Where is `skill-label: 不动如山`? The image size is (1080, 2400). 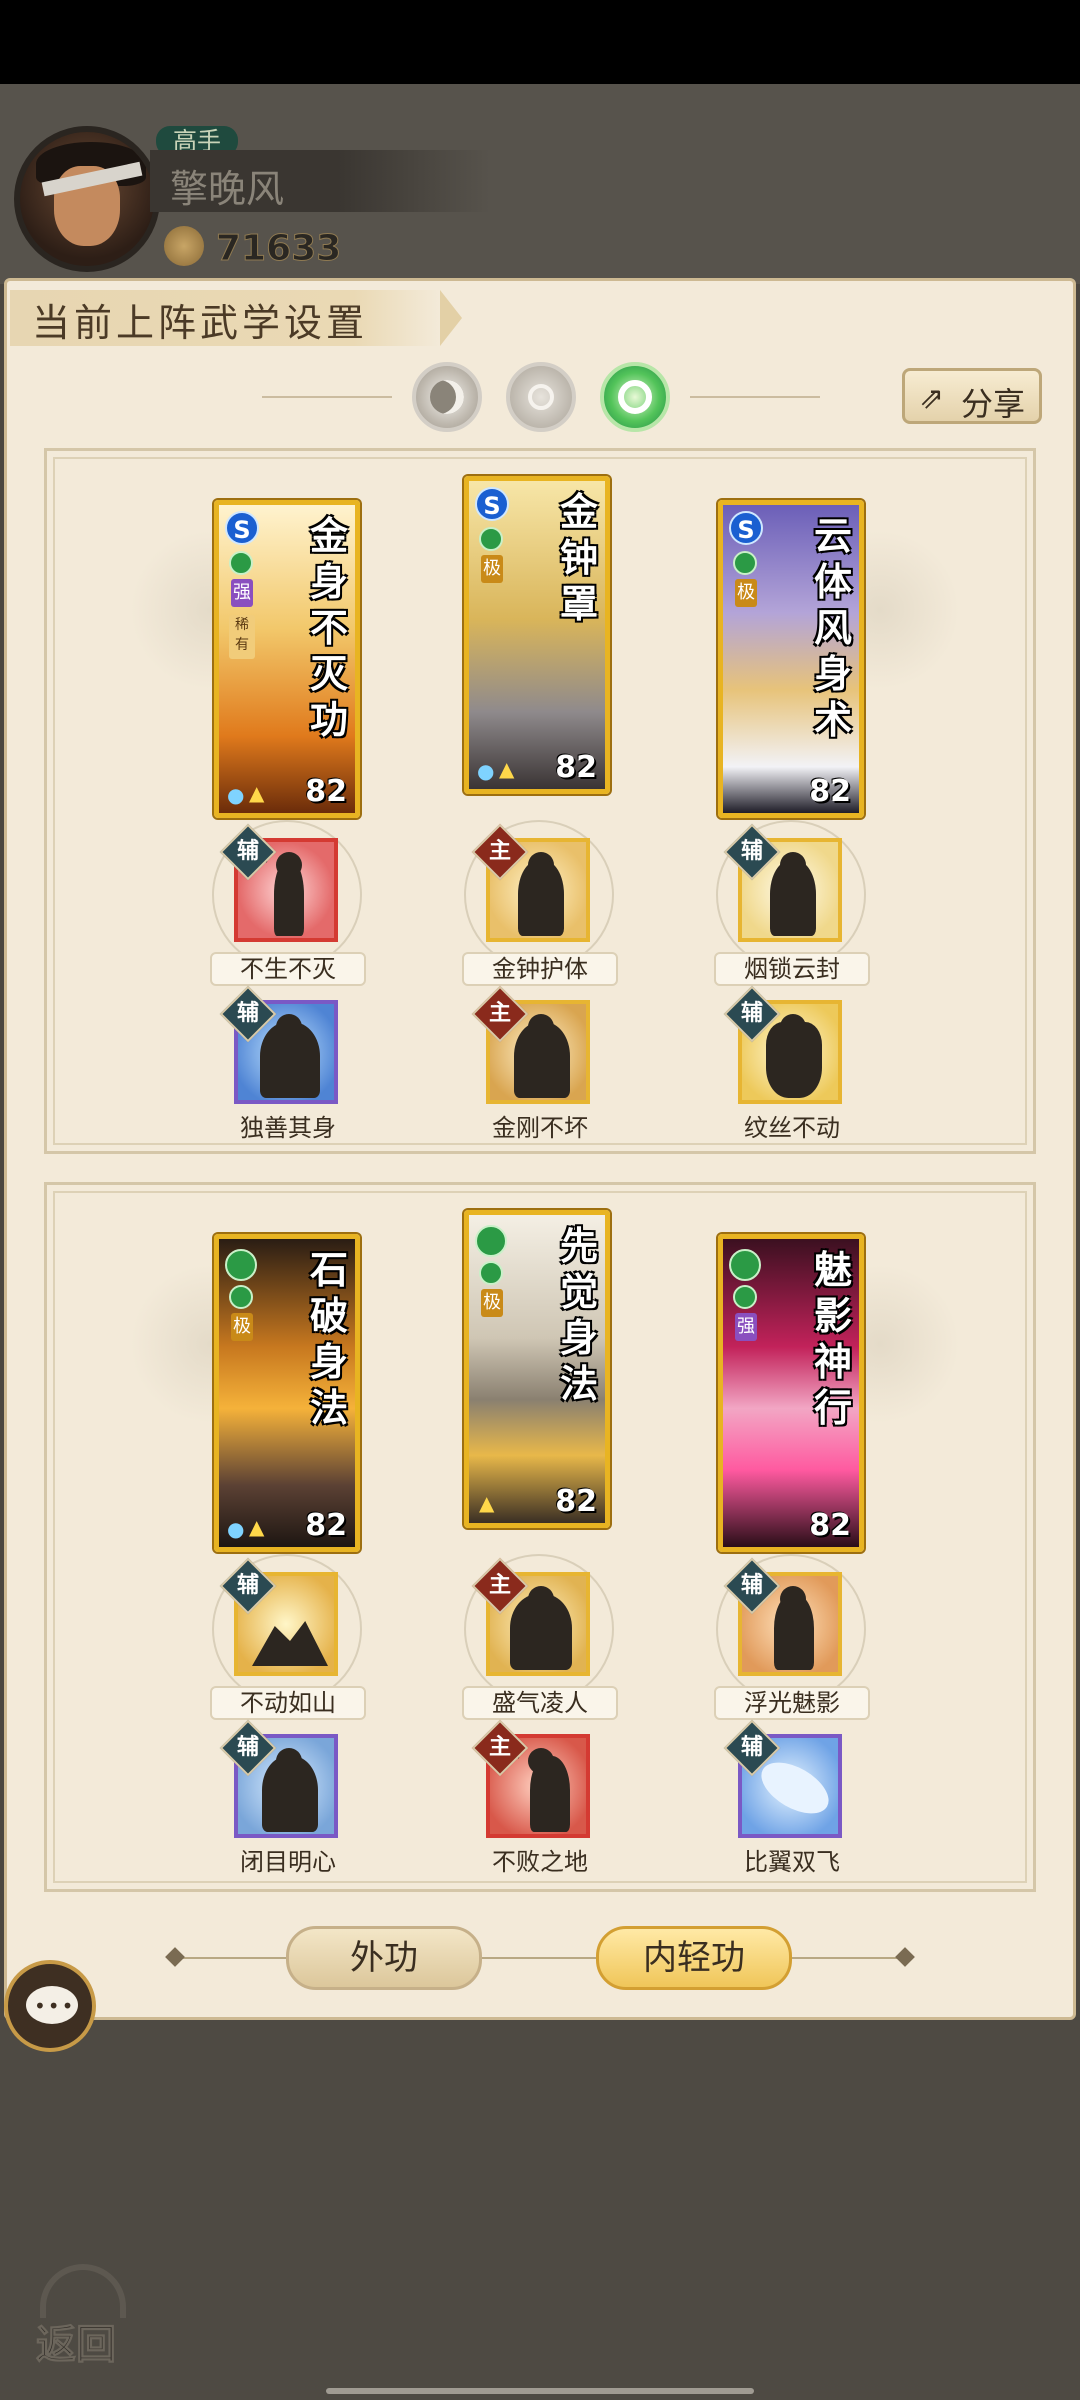 skill-label: 不动如山 is located at coordinates (288, 1703).